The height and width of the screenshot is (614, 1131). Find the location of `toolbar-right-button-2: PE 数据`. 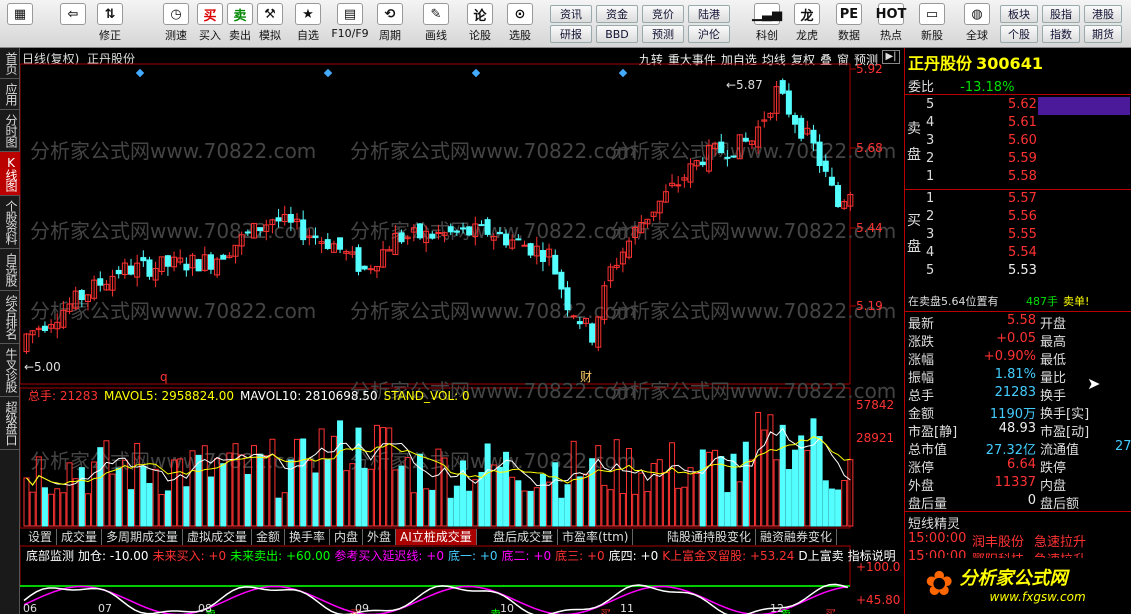

toolbar-right-button-2: PE 数据 is located at coordinates (849, 24).